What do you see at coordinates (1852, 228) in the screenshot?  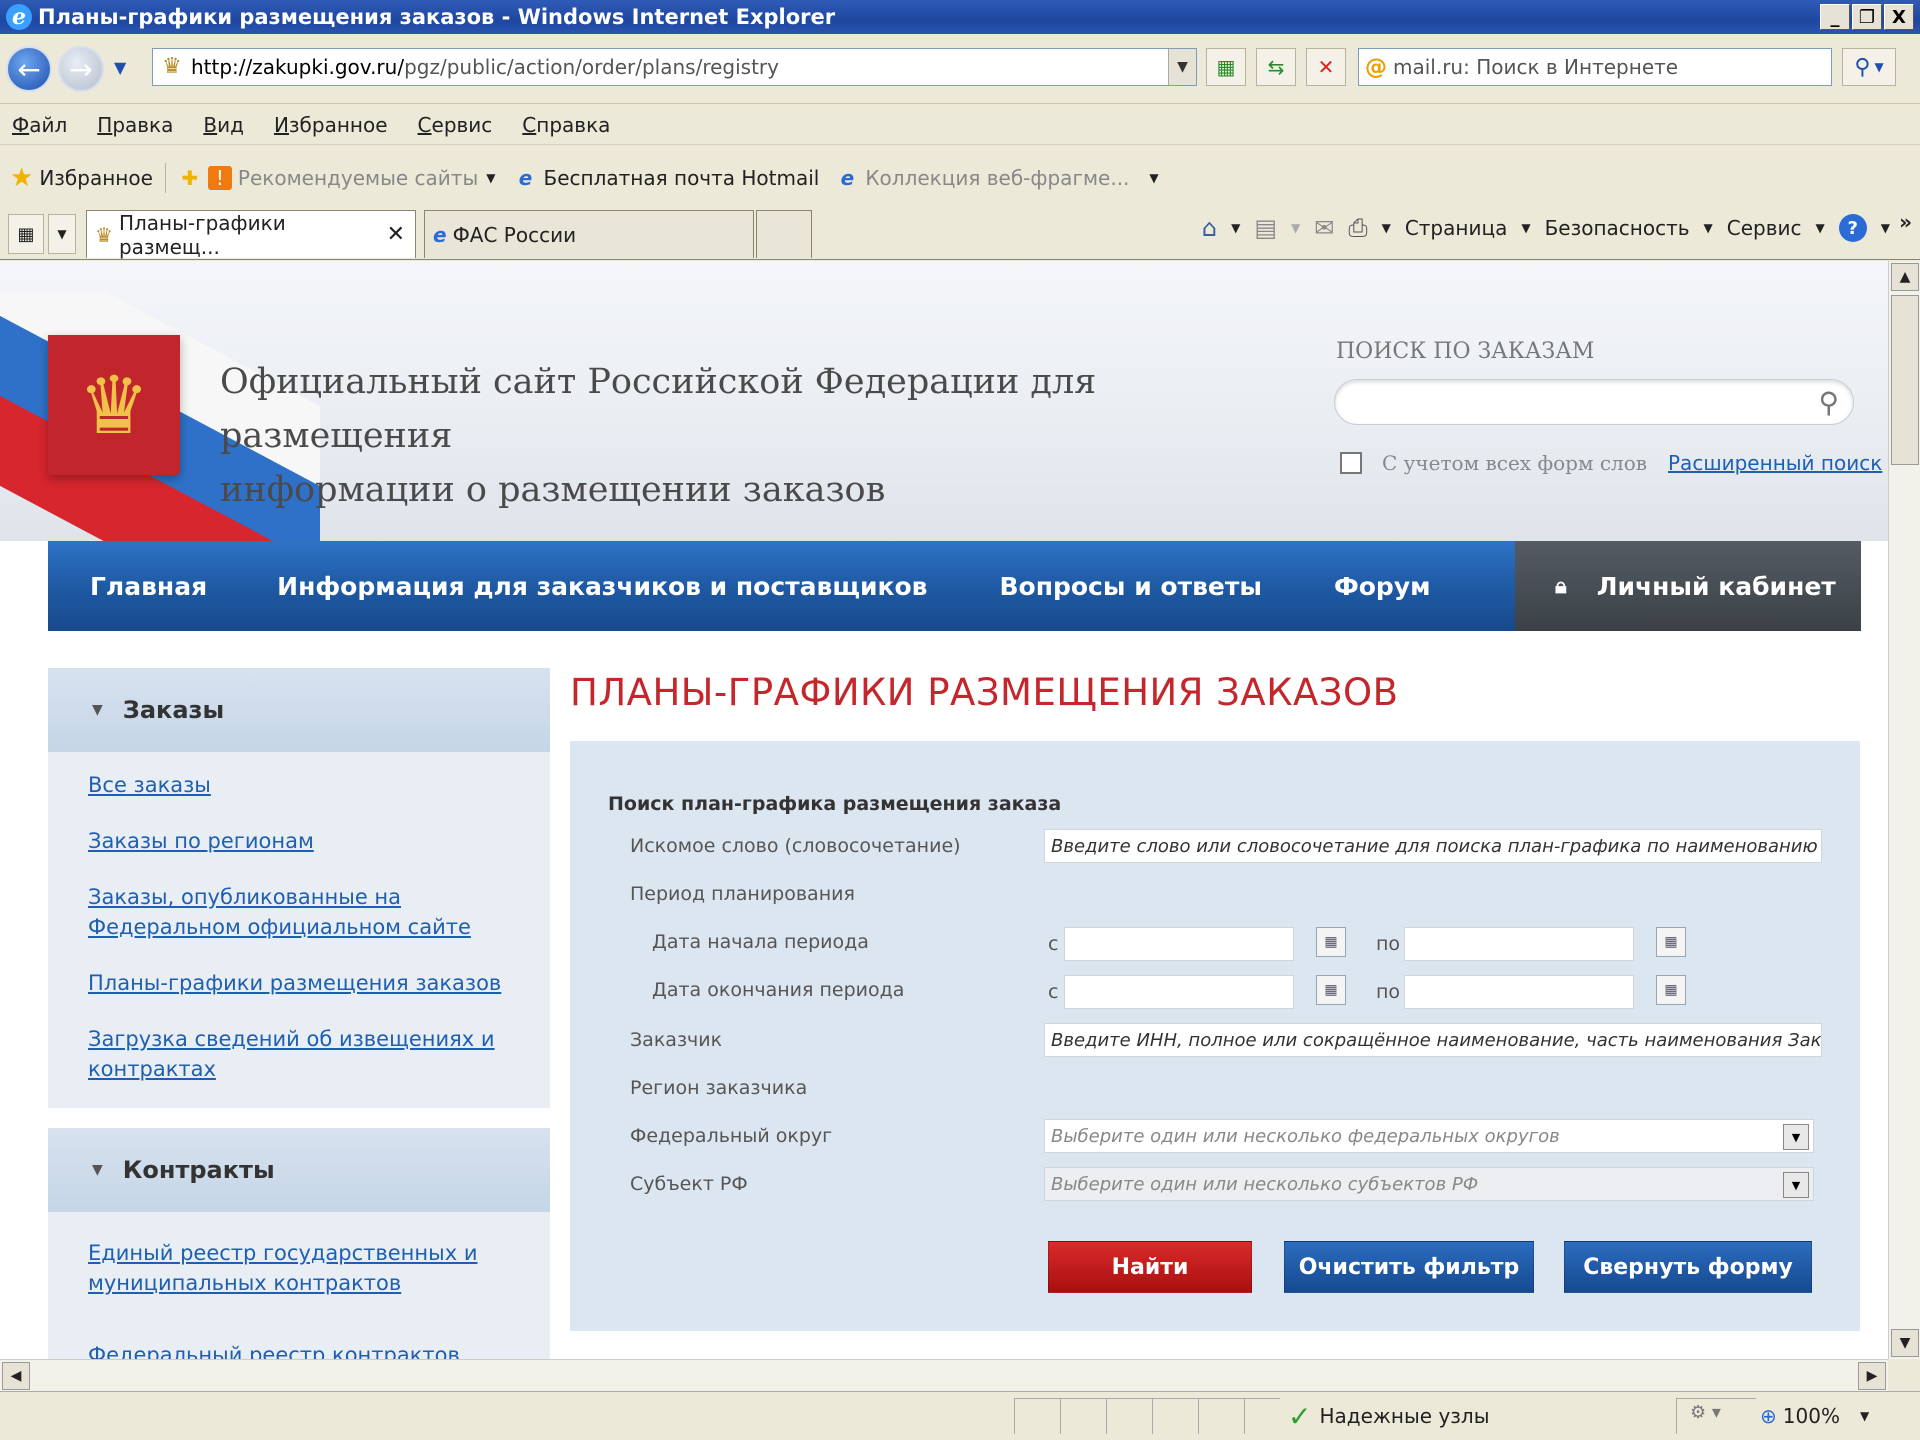 I see `help-icon: ?` at bounding box center [1852, 228].